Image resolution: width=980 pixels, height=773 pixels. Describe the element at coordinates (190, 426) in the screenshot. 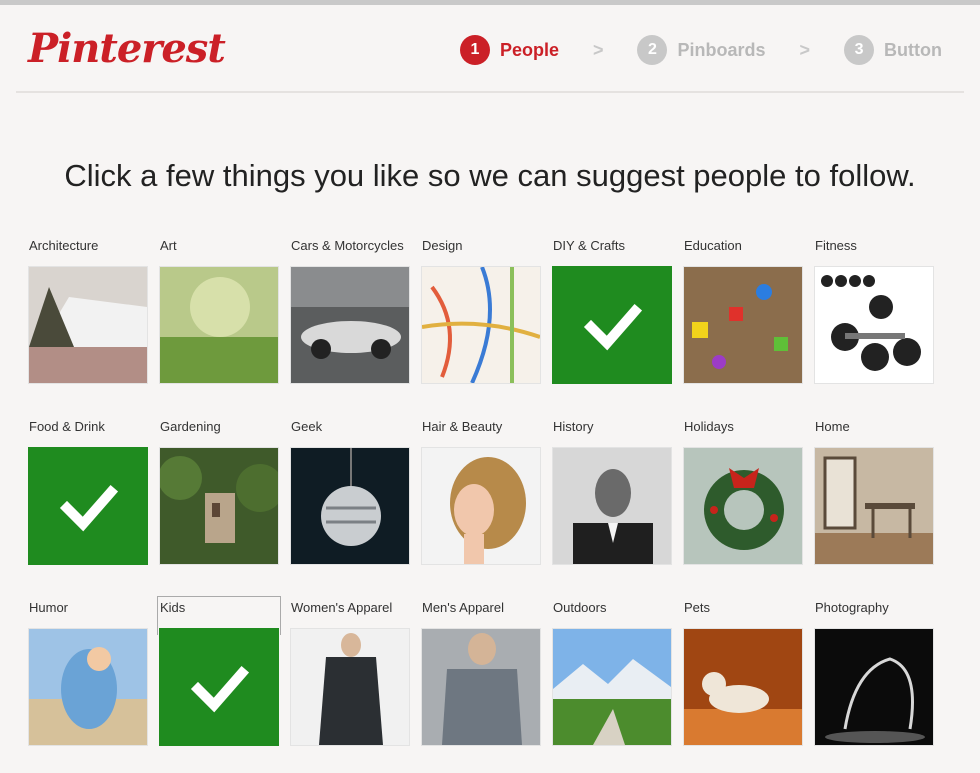

I see `category-label: Gardening` at that location.